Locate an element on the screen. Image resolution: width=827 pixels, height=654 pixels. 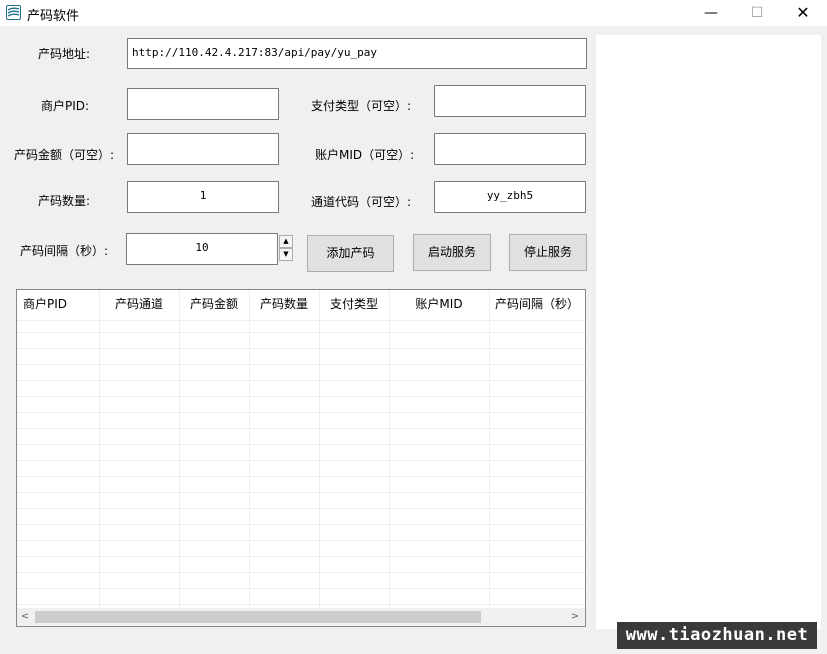
maximize-button: ☐ is located at coordinates (757, 13).